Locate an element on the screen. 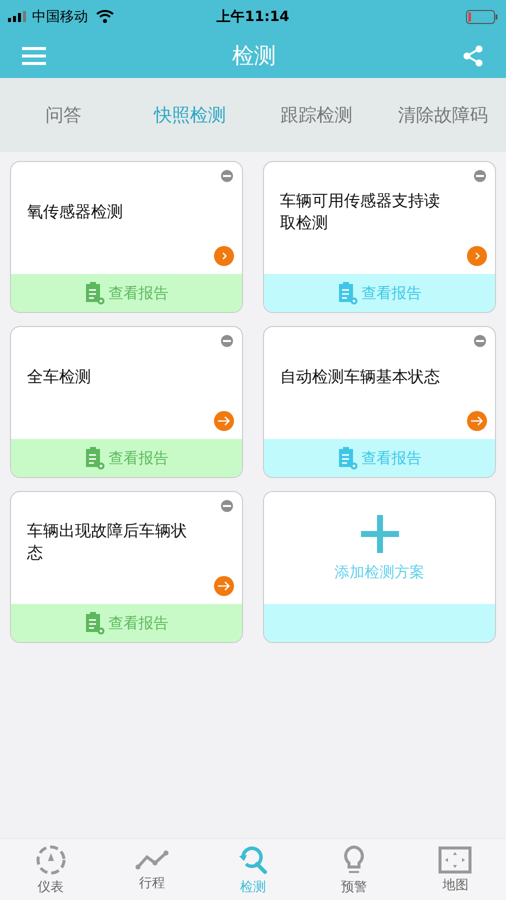 The height and width of the screenshot is (900, 506). search-icon is located at coordinates (253, 860).